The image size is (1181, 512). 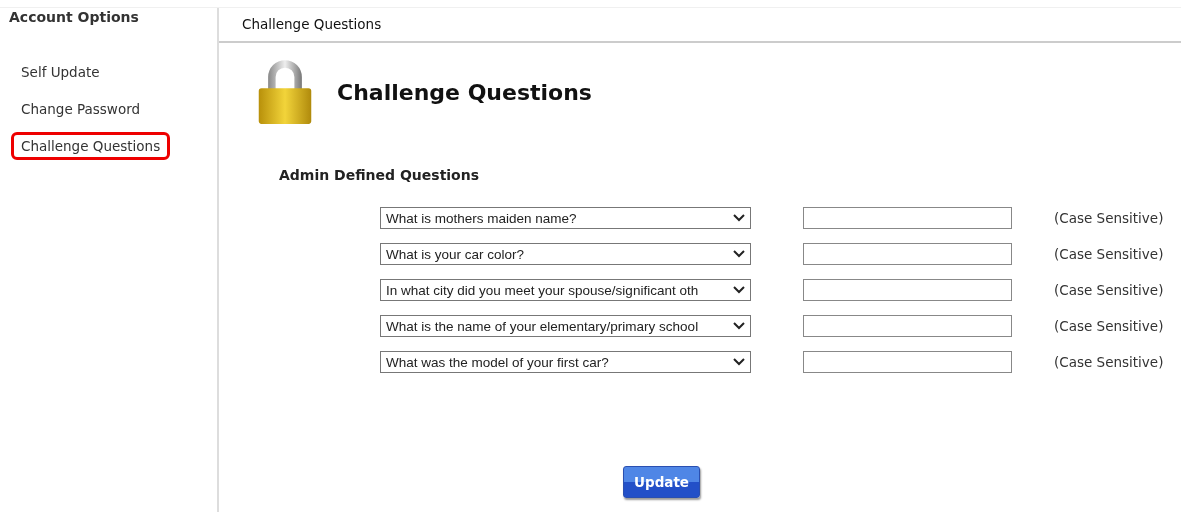 I want to click on question-dropdown: What is mothers maiden name?, so click(x=565, y=218).